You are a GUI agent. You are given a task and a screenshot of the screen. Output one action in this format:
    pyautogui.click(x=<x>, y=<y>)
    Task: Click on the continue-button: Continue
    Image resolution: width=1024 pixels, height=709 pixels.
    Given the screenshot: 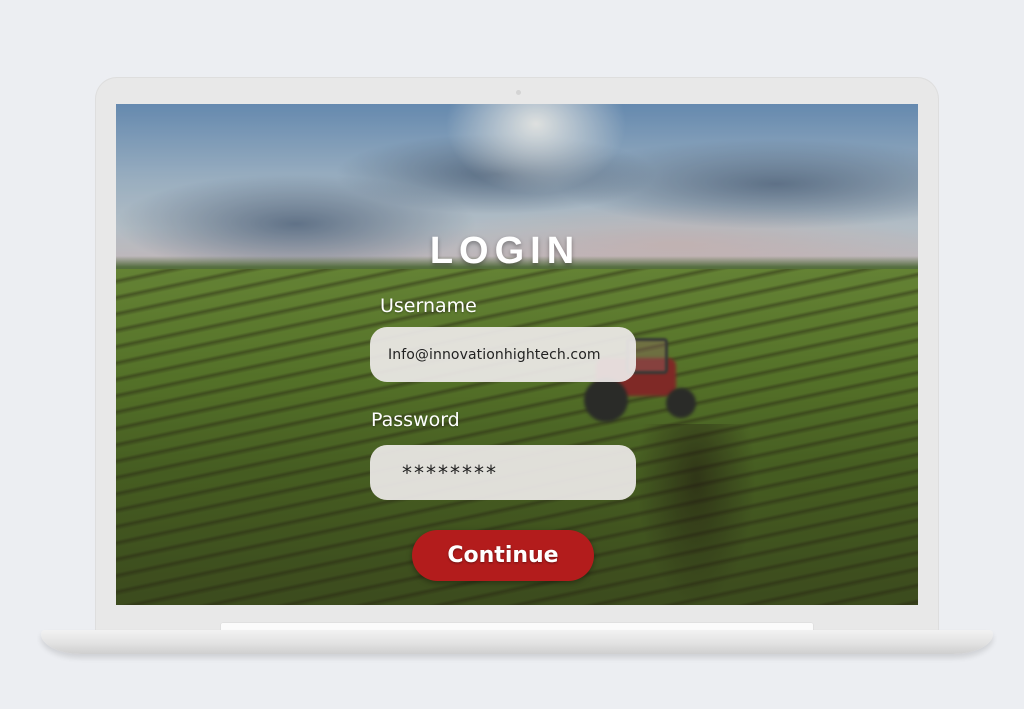 What is the action you would take?
    pyautogui.click(x=503, y=555)
    